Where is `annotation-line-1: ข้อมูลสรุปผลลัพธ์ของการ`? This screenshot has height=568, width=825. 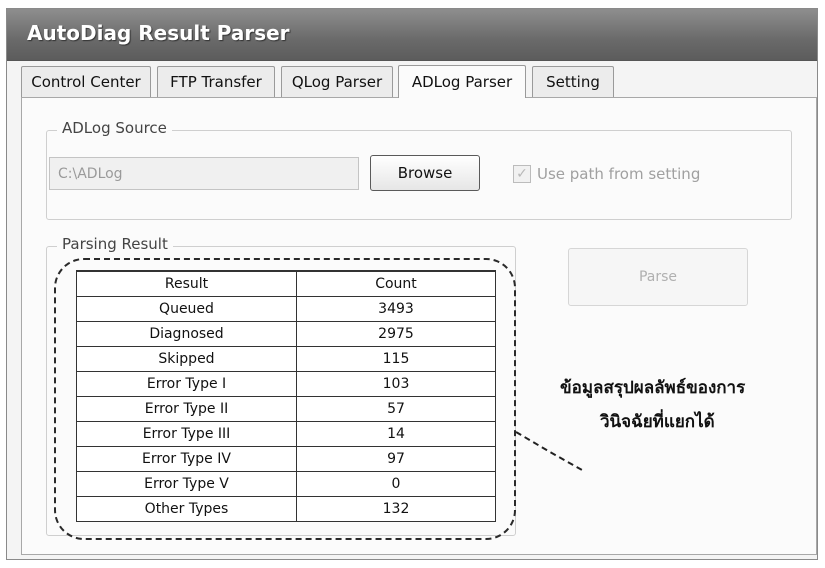 annotation-line-1: ข้อมูลสรุปผลลัพธ์ของการ is located at coordinates (653, 388).